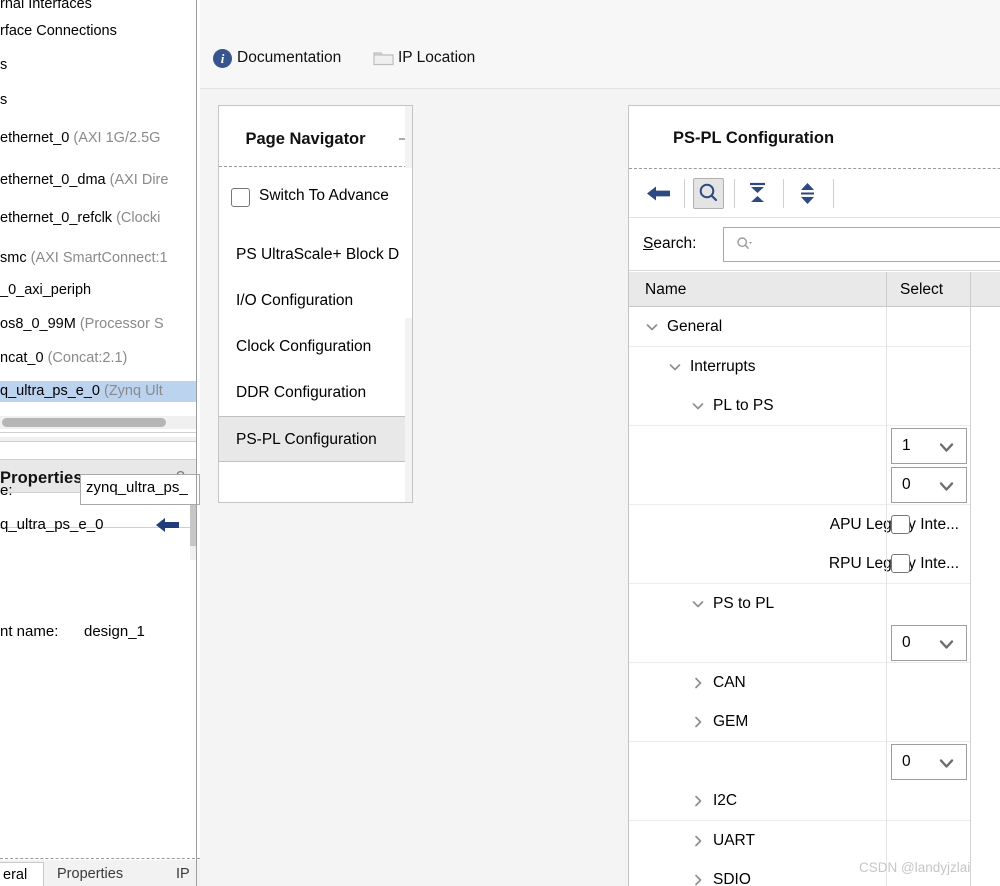 The image size is (1000, 886). Describe the element at coordinates (929, 445) in the screenshot. I see `select-dropdown: 1` at that location.